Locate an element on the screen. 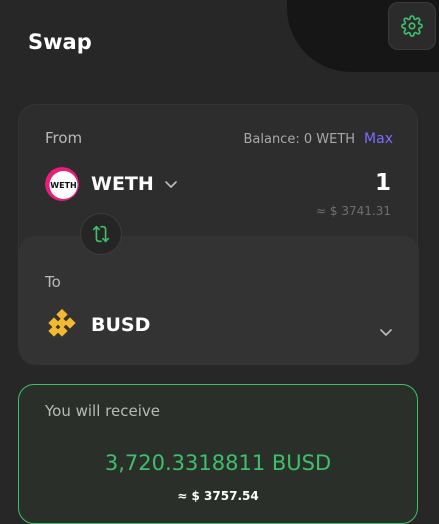 This screenshot has height=524, width=439. from-usd-value: ≈ $ 3741.31 is located at coordinates (353, 211).